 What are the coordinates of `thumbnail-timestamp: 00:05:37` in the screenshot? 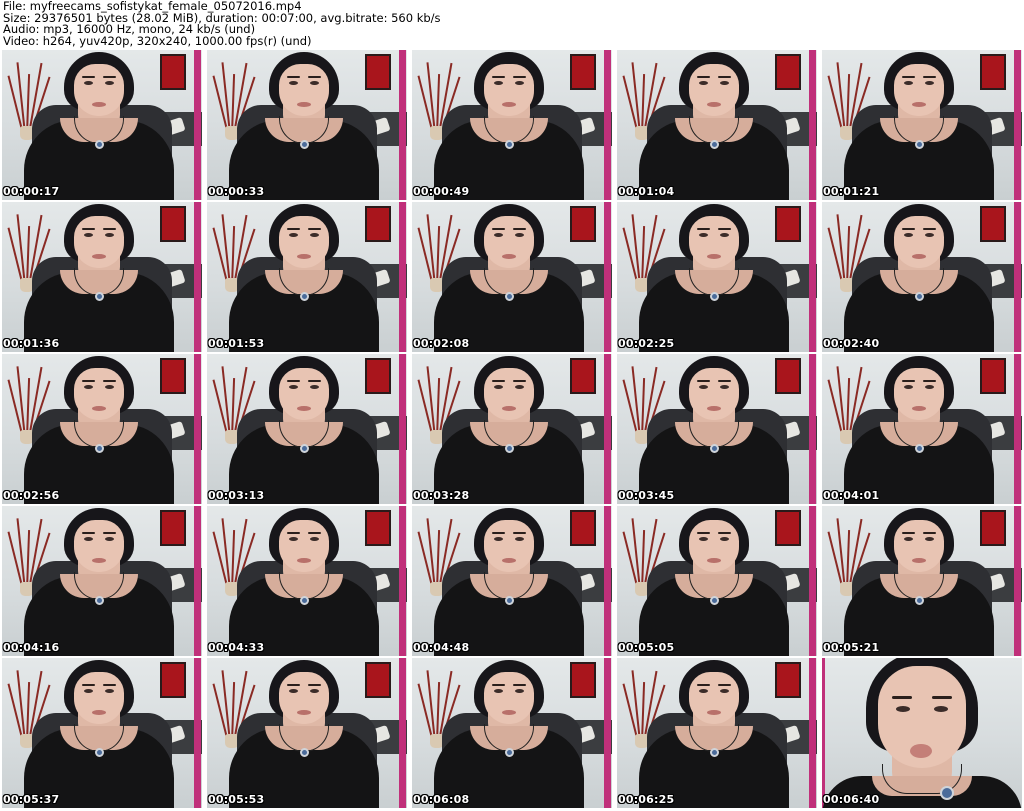 It's located at (31, 799).